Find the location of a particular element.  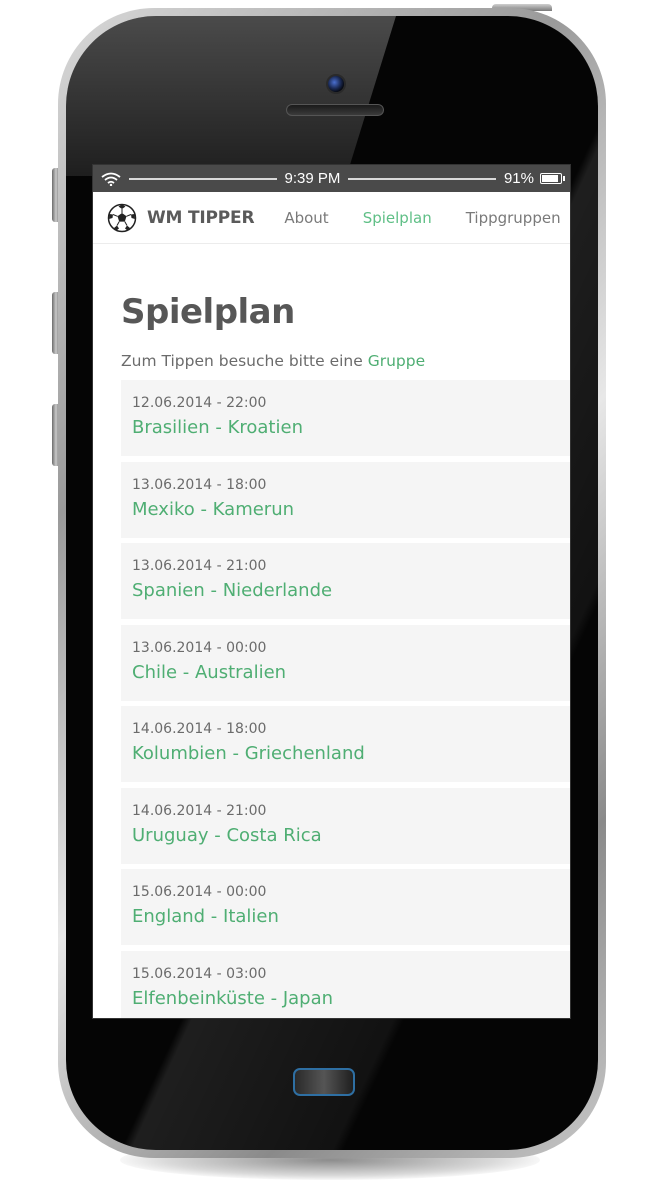

home-button is located at coordinates (324, 1082).